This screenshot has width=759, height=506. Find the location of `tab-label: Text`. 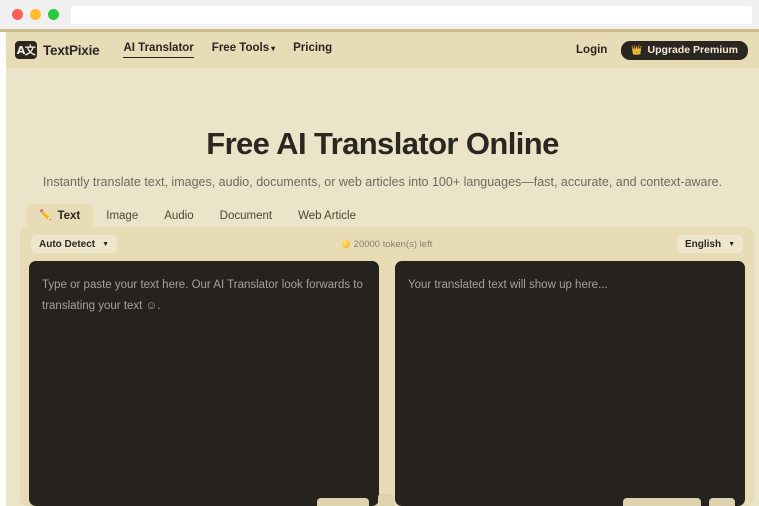

tab-label: Text is located at coordinates (69, 215).